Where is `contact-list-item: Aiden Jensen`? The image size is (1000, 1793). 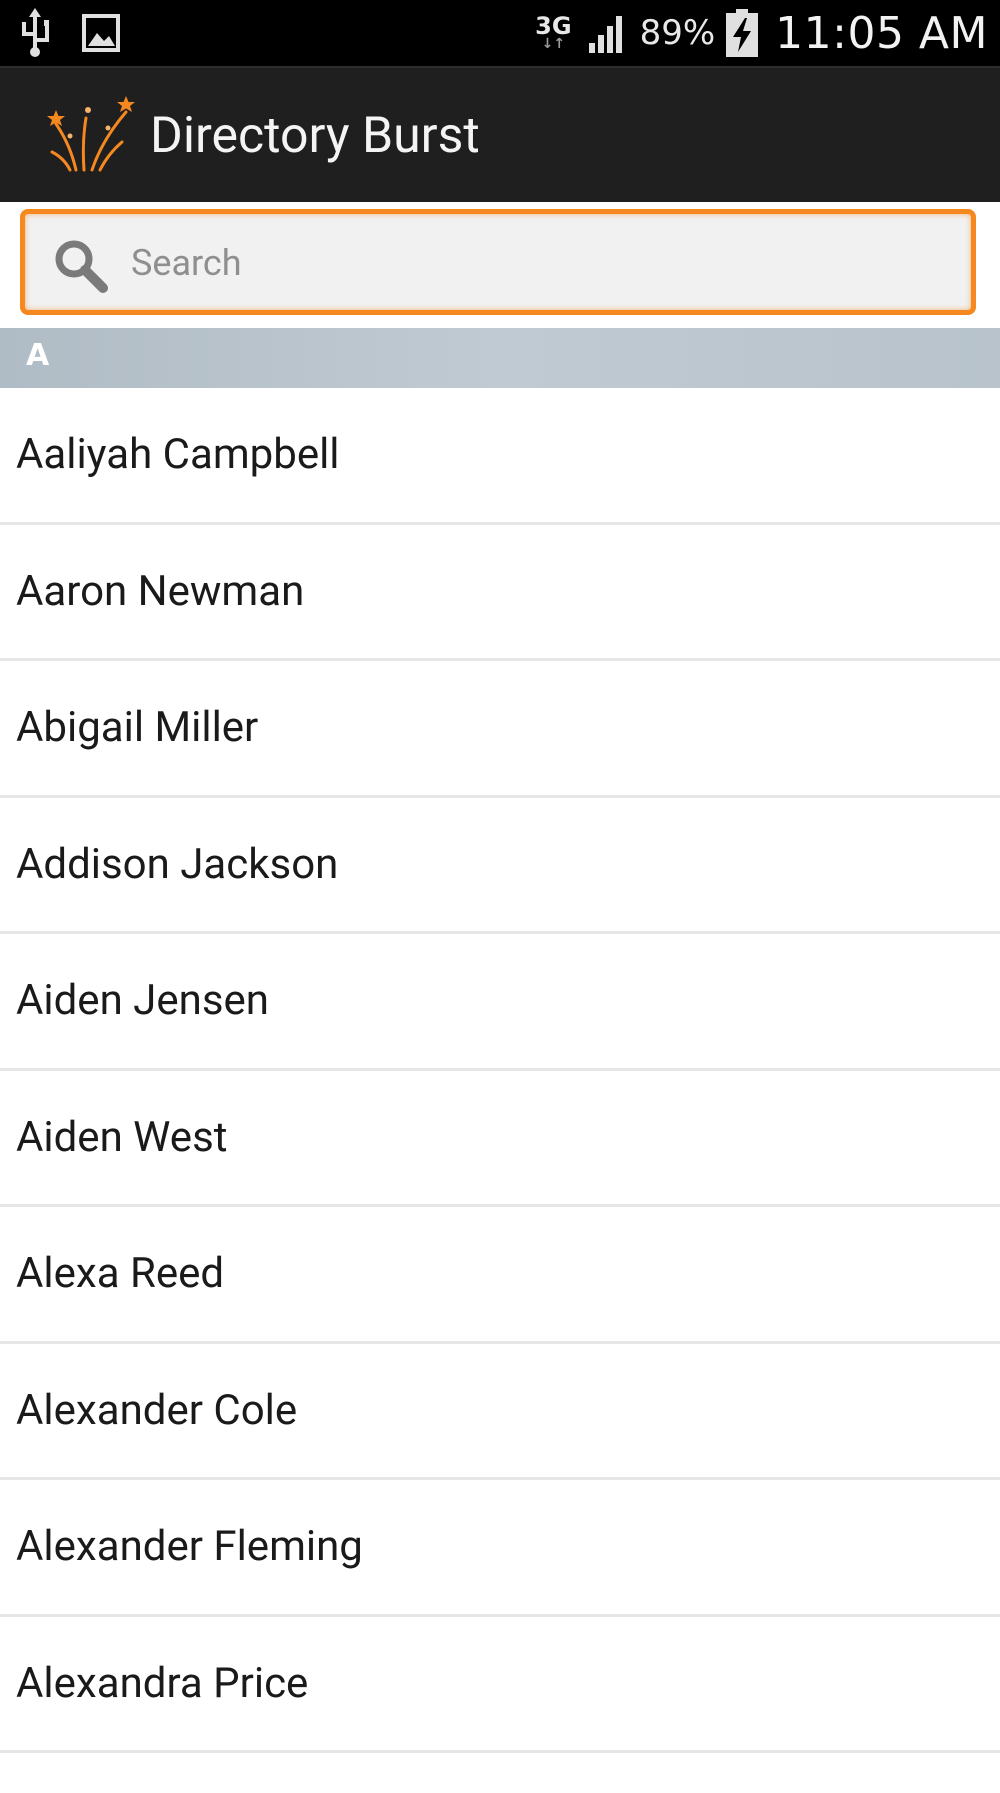
contact-list-item: Aiden Jensen is located at coordinates (500, 1002).